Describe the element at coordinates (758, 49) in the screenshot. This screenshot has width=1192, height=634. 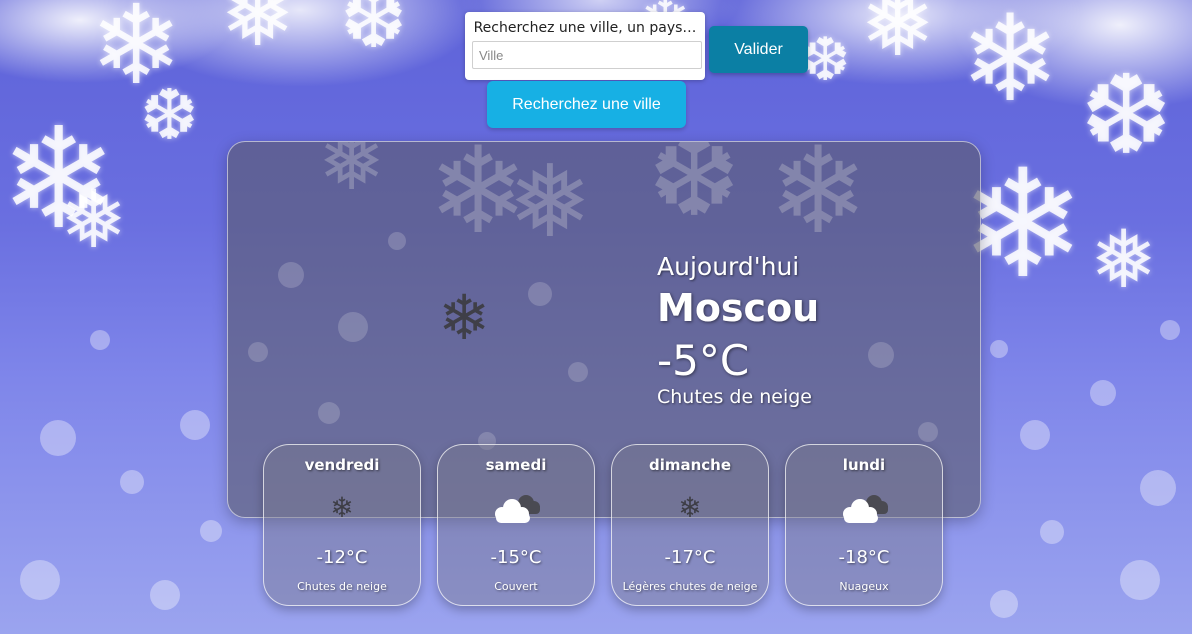
I see `validate-button: Valider` at that location.